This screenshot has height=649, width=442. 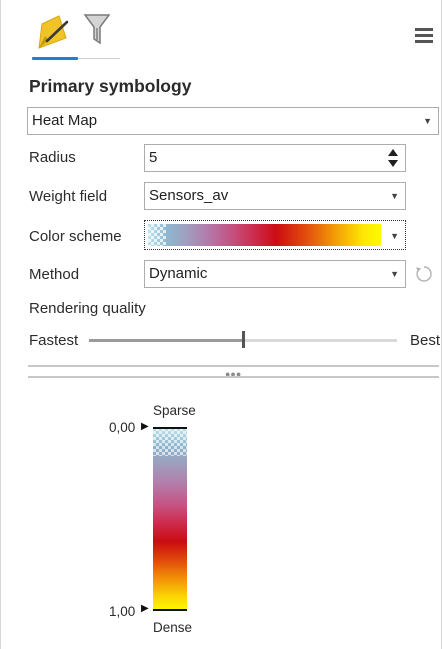 What do you see at coordinates (189, 195) in the screenshot?
I see `weight-field-value: Sensors_av` at bounding box center [189, 195].